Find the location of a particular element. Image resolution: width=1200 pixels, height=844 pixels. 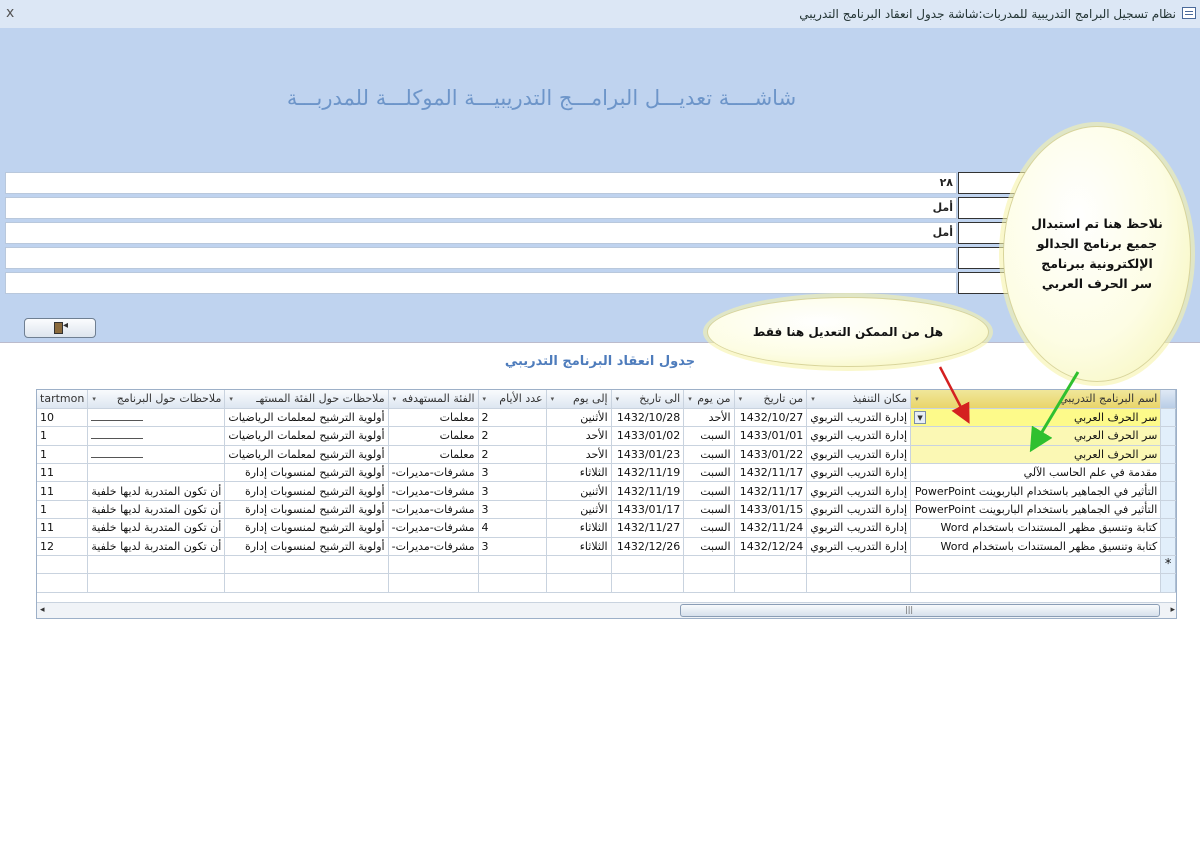

cell-from-date: 1432/11/24 is located at coordinates (771, 528).